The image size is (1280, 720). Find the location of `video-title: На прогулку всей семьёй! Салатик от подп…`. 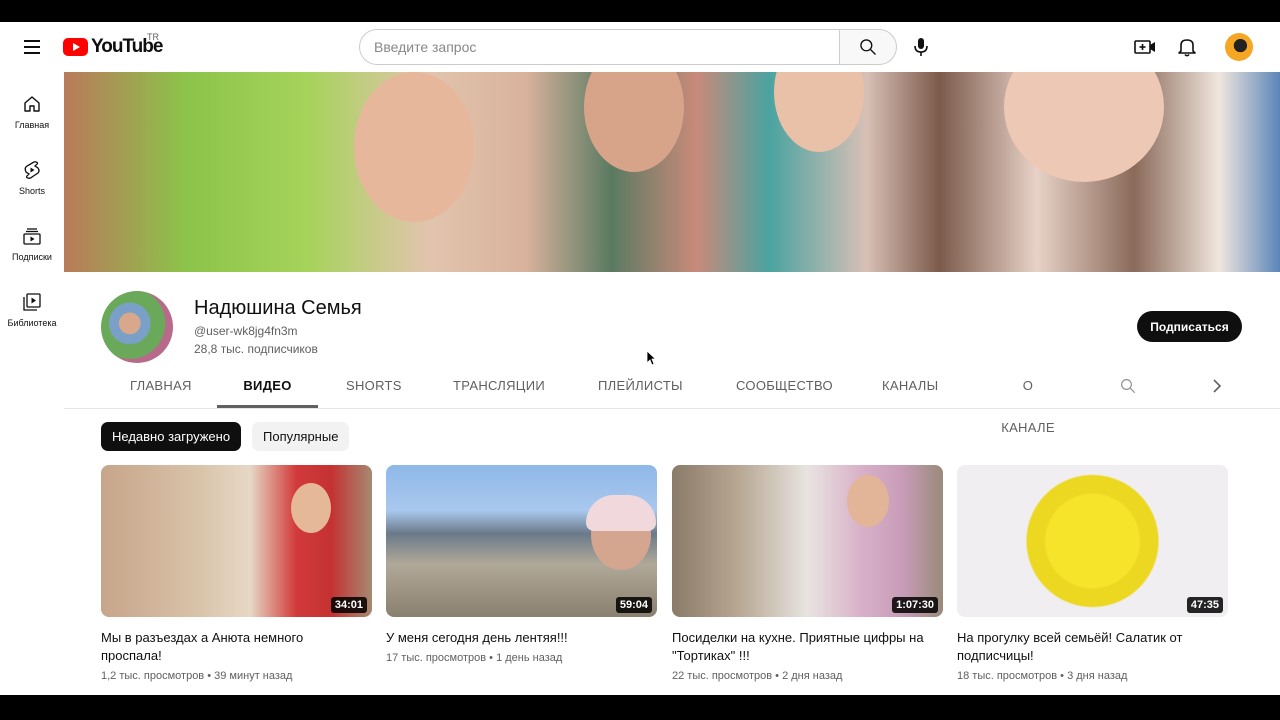

video-title: На прогулку всей семьёй! Салатик от подп… is located at coordinates (1092, 647).